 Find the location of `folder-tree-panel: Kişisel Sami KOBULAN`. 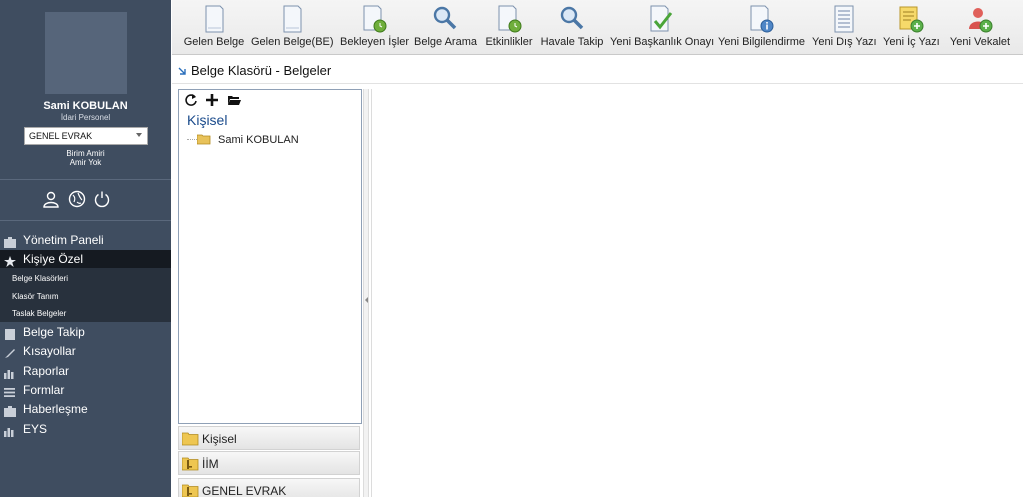

folder-tree-panel: Kişisel Sami KOBULAN is located at coordinates (270, 256).